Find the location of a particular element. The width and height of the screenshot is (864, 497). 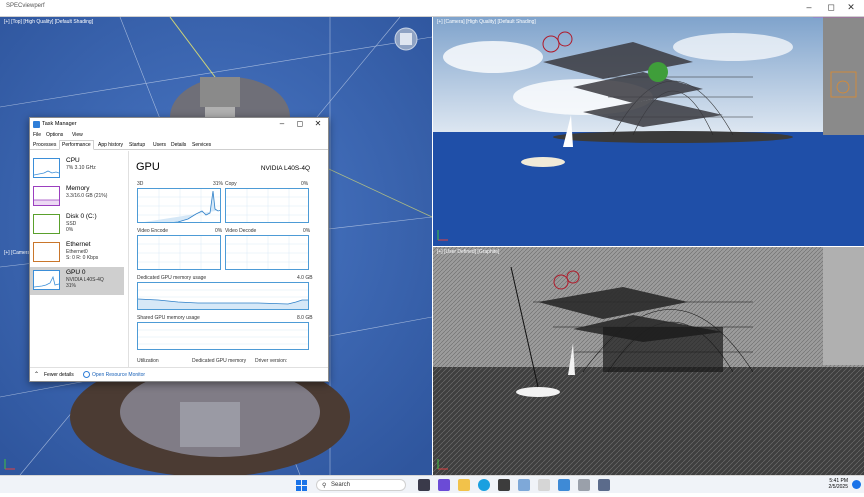

taskbar: ⚲ Search 5:41 PM 2/5/2025 is located at coordinates (432, 484).